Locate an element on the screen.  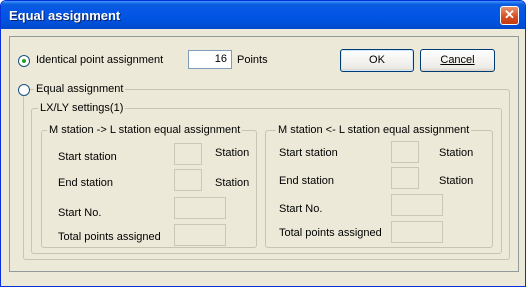
l-to-m-total-points-input is located at coordinates (417, 232).